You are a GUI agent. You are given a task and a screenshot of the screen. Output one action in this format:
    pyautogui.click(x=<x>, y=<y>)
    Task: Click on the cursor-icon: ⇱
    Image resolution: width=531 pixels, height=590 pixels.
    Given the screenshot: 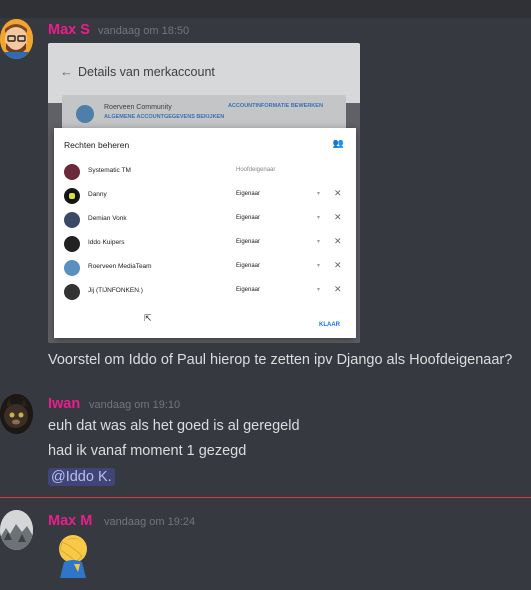 What is the action you would take?
    pyautogui.click(x=148, y=318)
    